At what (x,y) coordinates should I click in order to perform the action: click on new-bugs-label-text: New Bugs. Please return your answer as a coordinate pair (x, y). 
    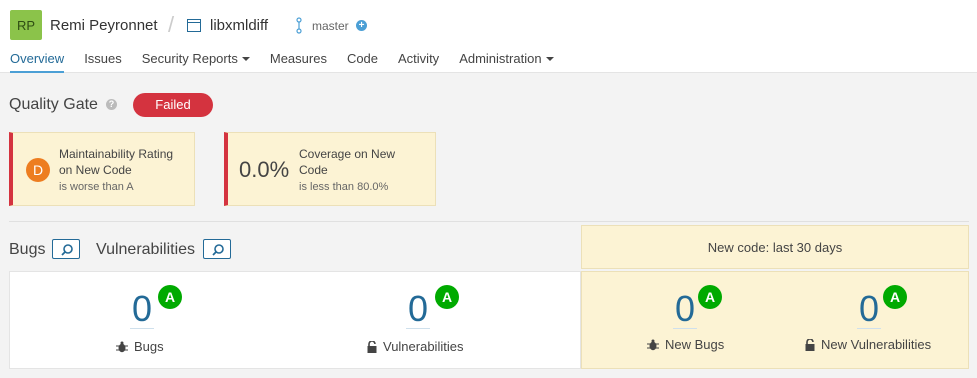
    Looking at the image, I should click on (695, 344).